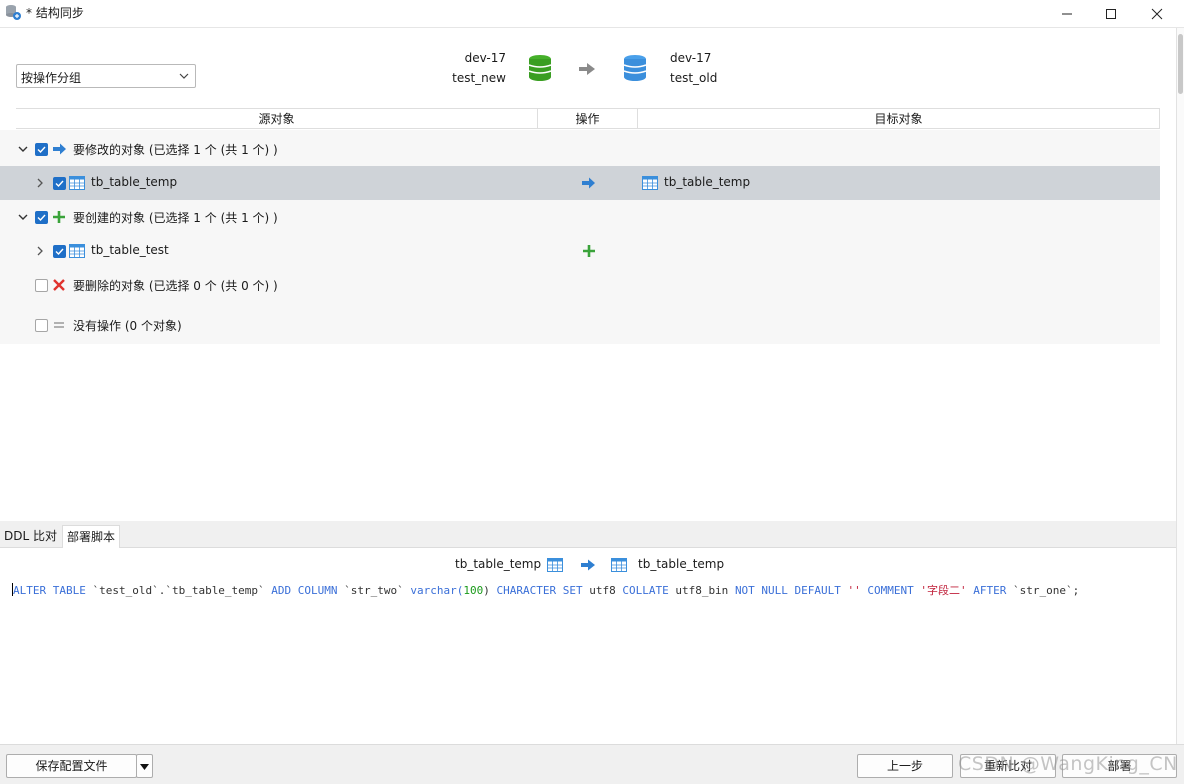 This screenshot has height=784, width=1184. I want to click on group-none-checkbox, so click(41, 325).